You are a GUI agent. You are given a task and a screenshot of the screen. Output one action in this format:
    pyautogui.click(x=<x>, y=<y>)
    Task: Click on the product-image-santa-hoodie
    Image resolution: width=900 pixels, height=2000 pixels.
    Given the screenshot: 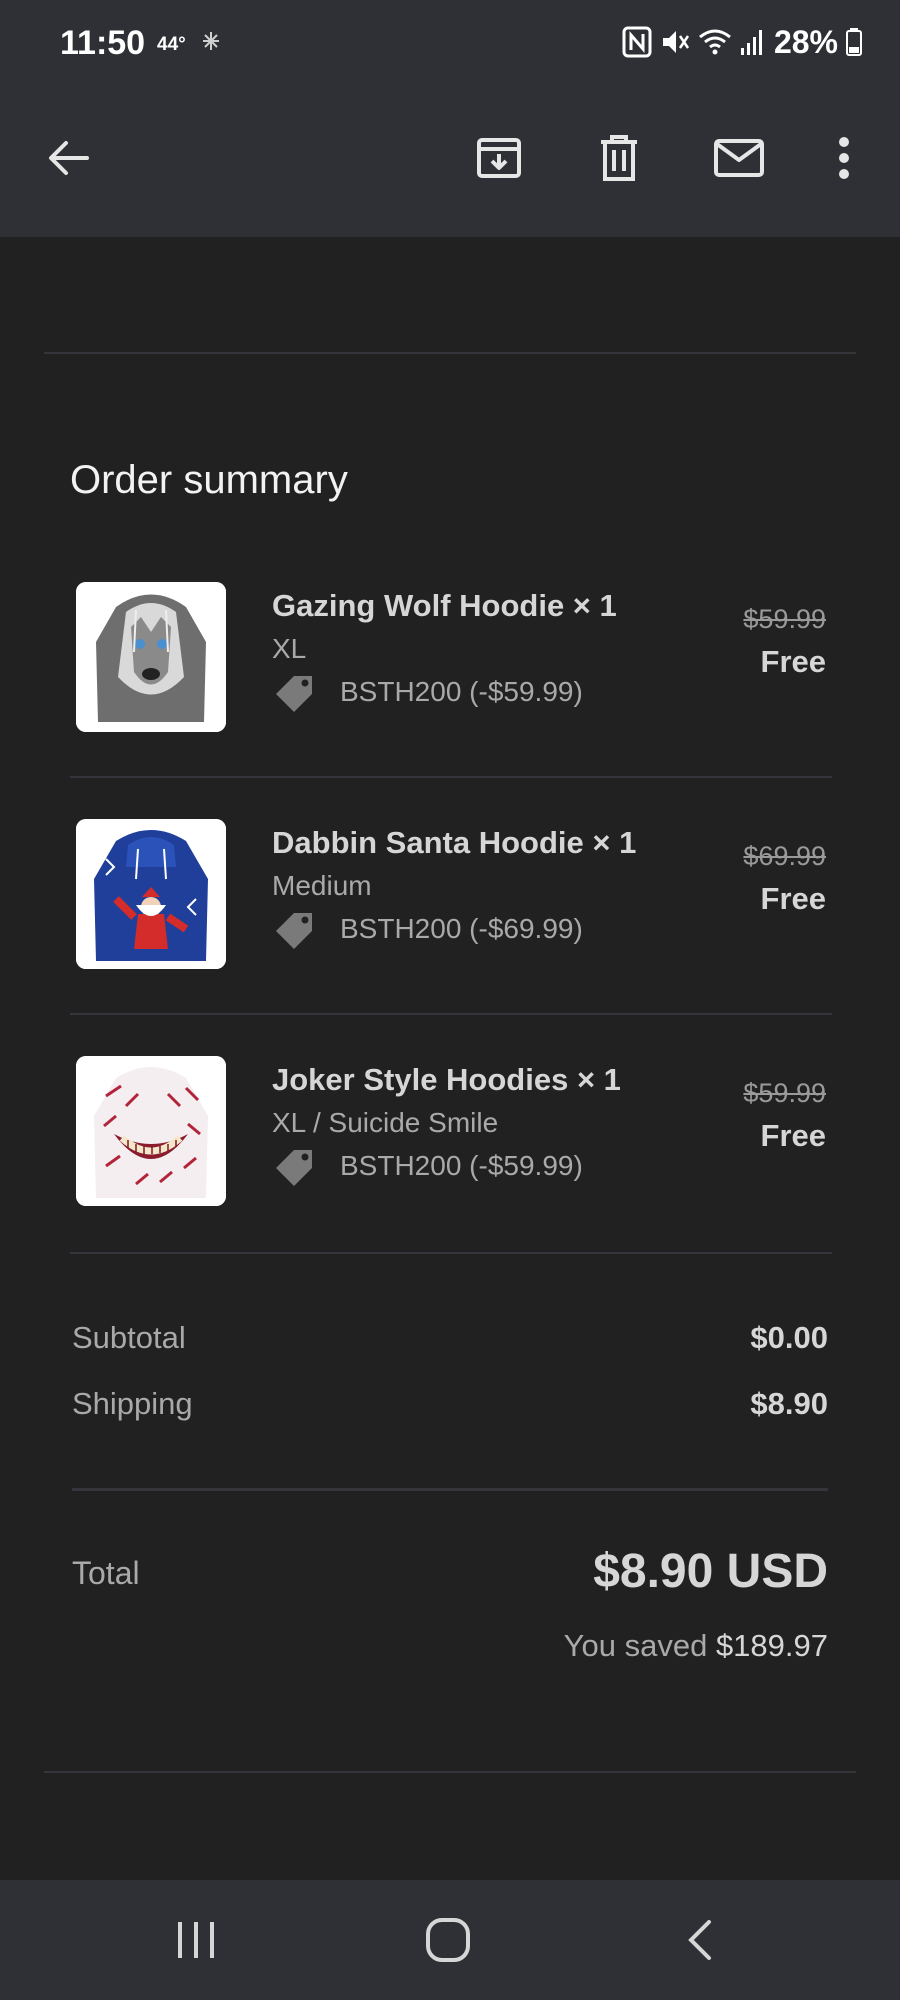 What is the action you would take?
    pyautogui.click(x=151, y=894)
    